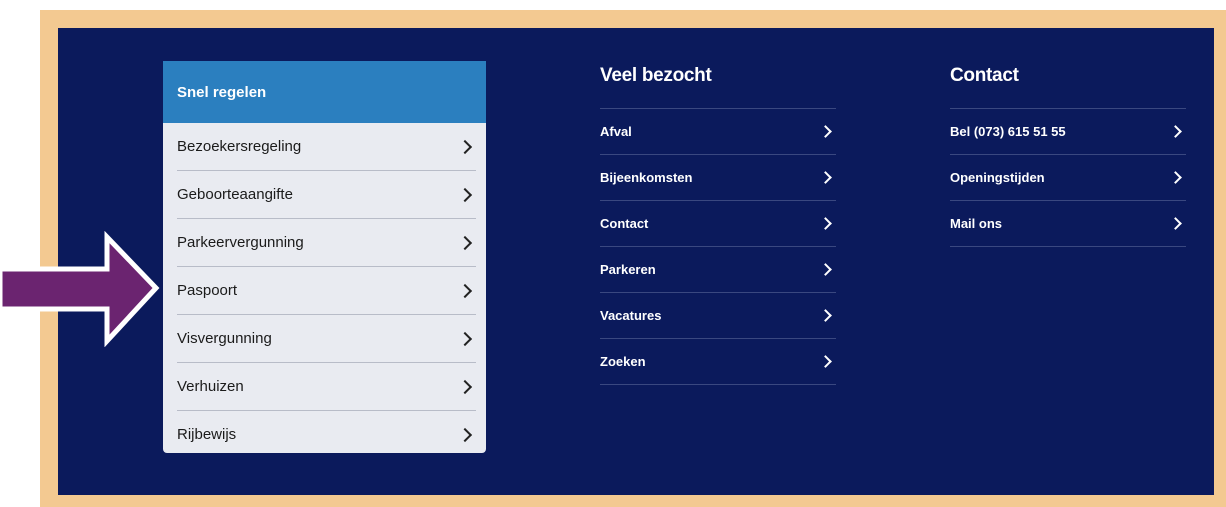 The image size is (1226, 507). What do you see at coordinates (631, 315) in the screenshot?
I see `visited-link-label: Vacatures` at bounding box center [631, 315].